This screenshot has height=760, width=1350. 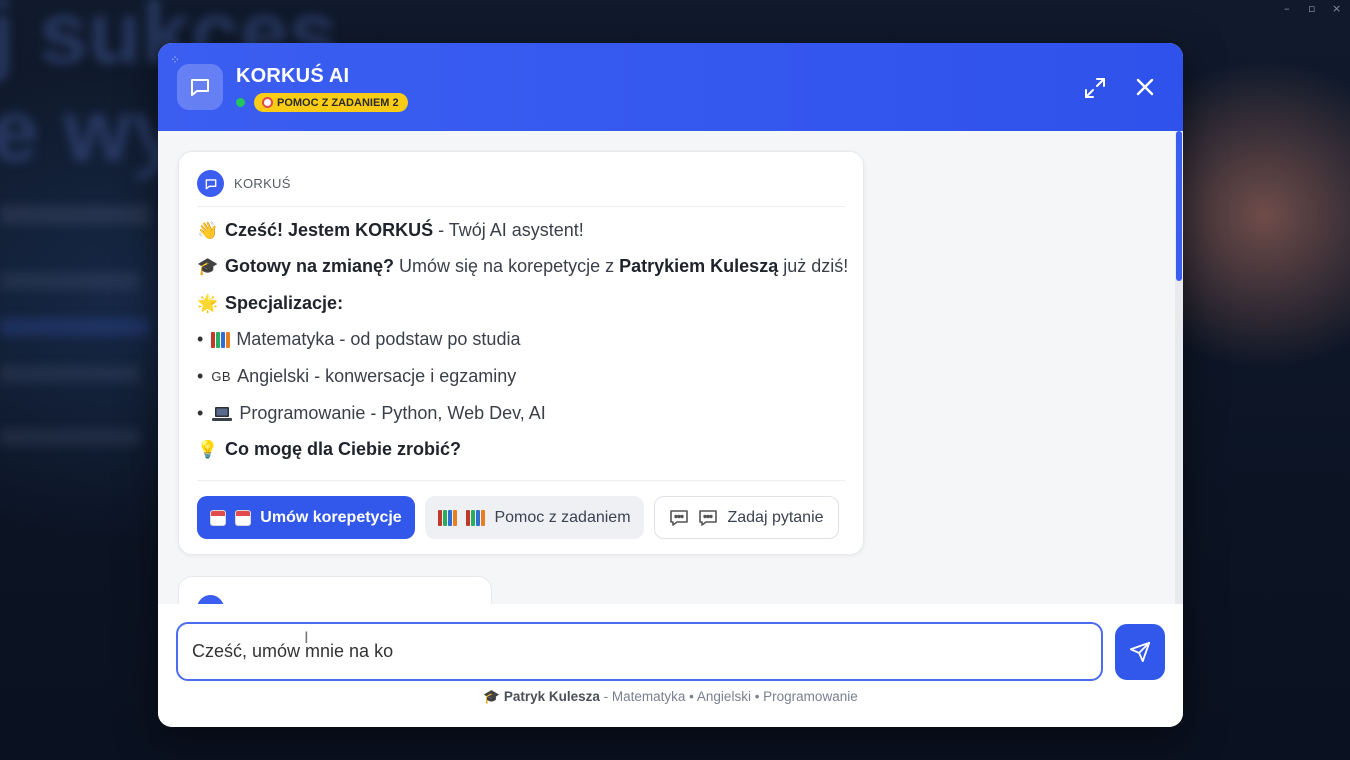 What do you see at coordinates (507, 266) in the screenshot?
I see `offer-text: Umów się na korepetycje z` at bounding box center [507, 266].